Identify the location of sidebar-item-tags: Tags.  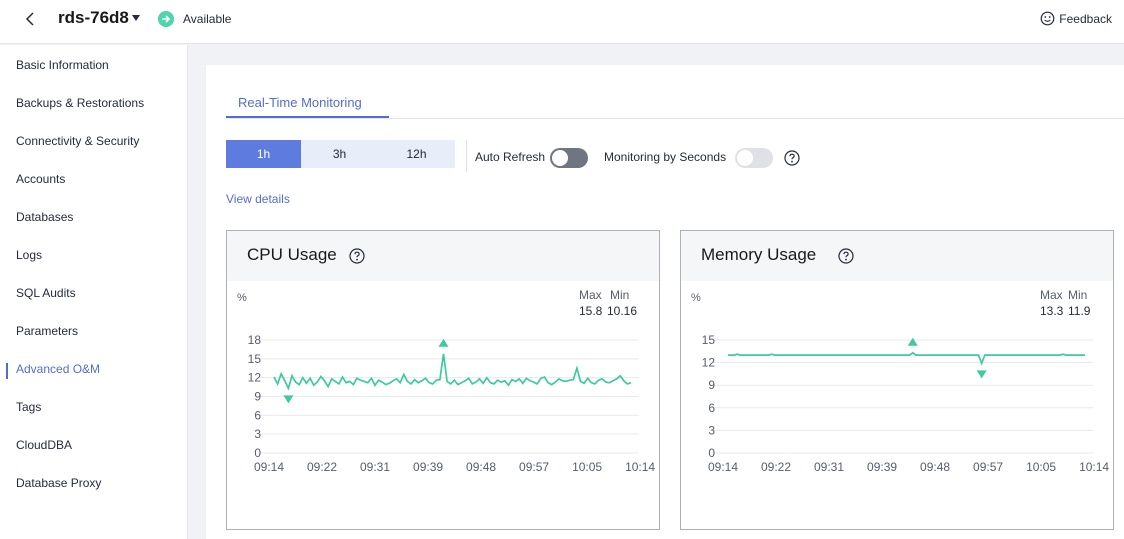
(94, 407).